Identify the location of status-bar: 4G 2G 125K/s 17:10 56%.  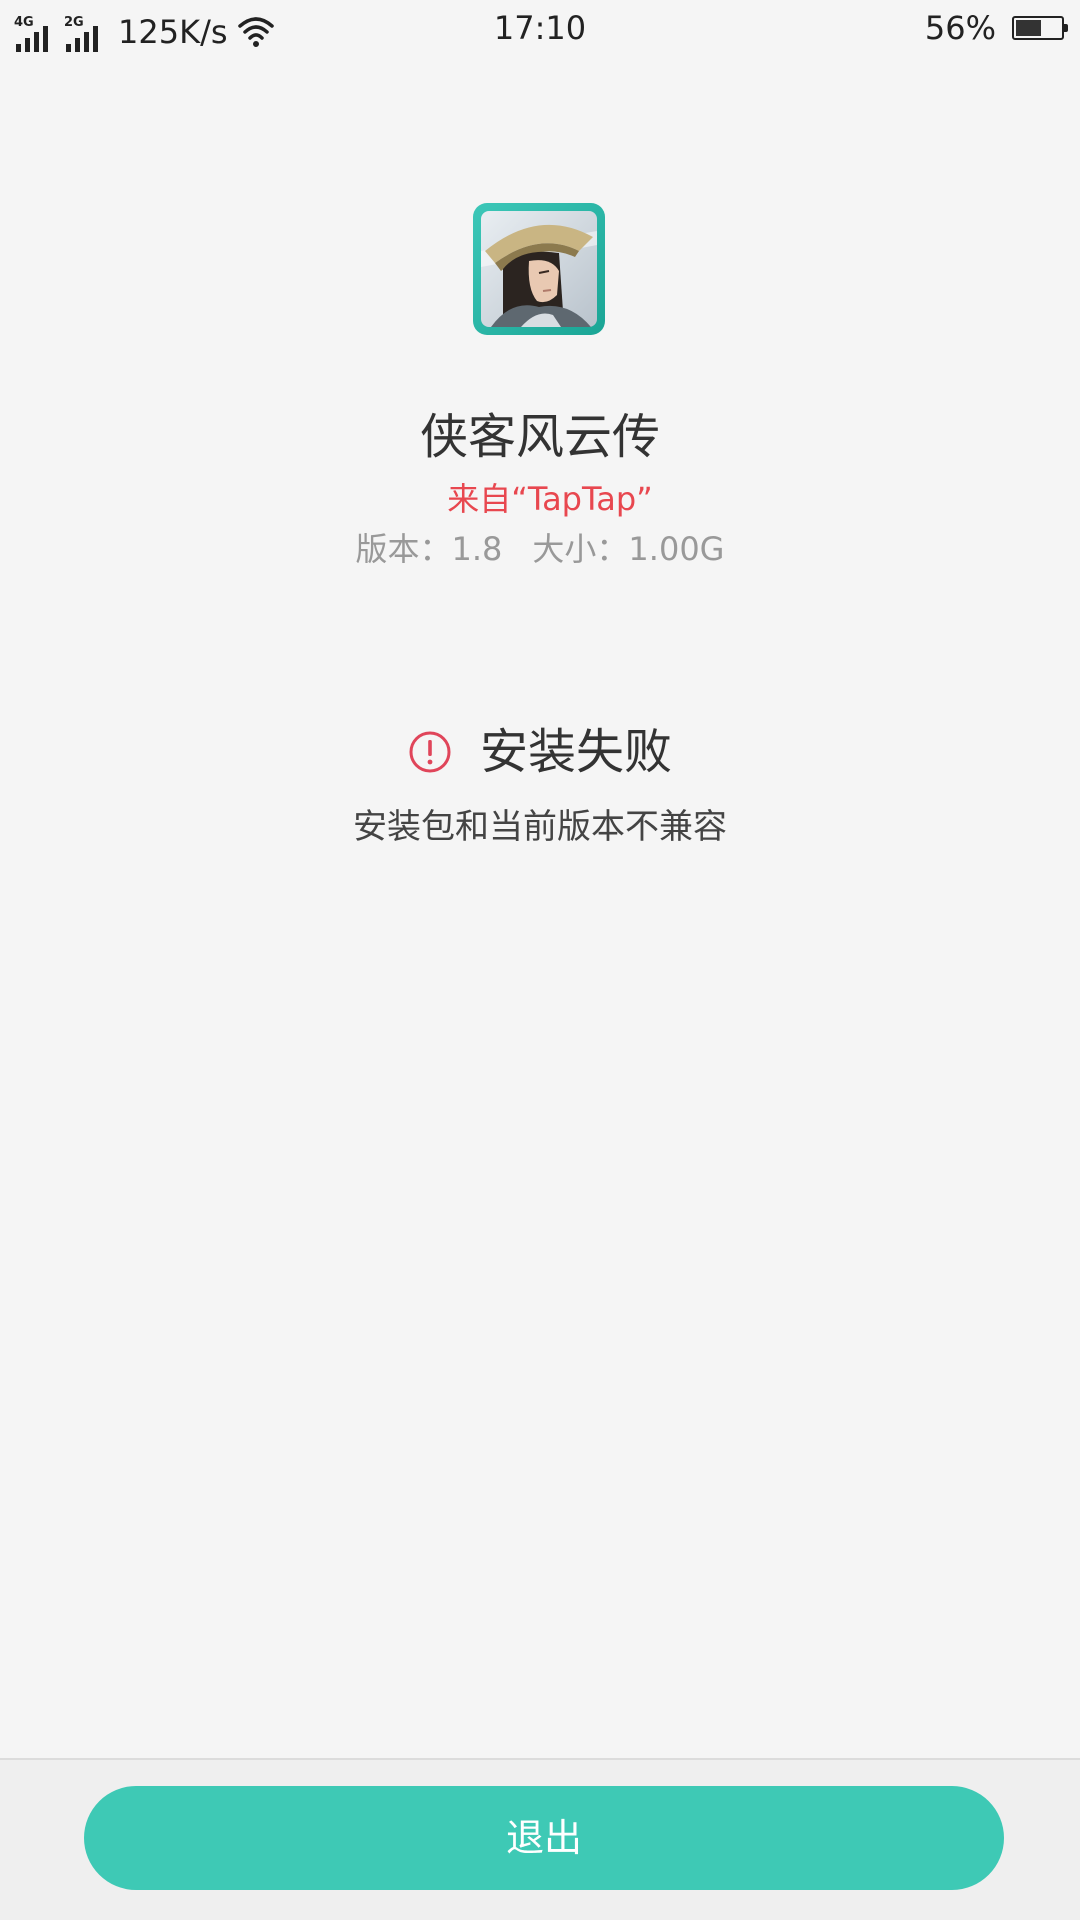
(540, 29).